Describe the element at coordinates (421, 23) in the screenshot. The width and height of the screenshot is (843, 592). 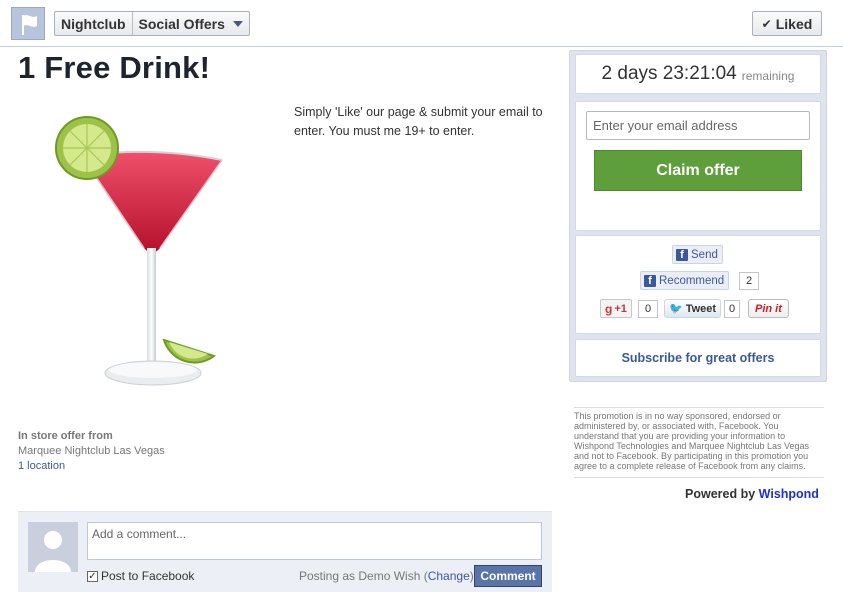
I see `top-bar: Nightclub Social Offers ✔ Liked` at that location.